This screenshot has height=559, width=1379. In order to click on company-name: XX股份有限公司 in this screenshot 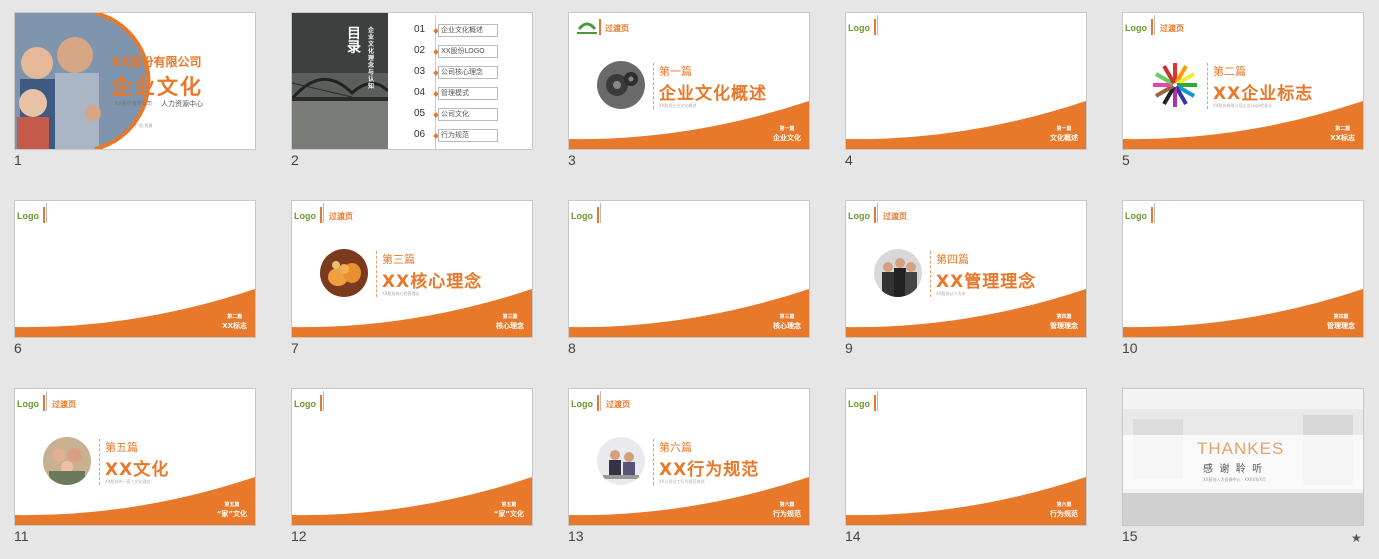, I will do `click(156, 62)`.